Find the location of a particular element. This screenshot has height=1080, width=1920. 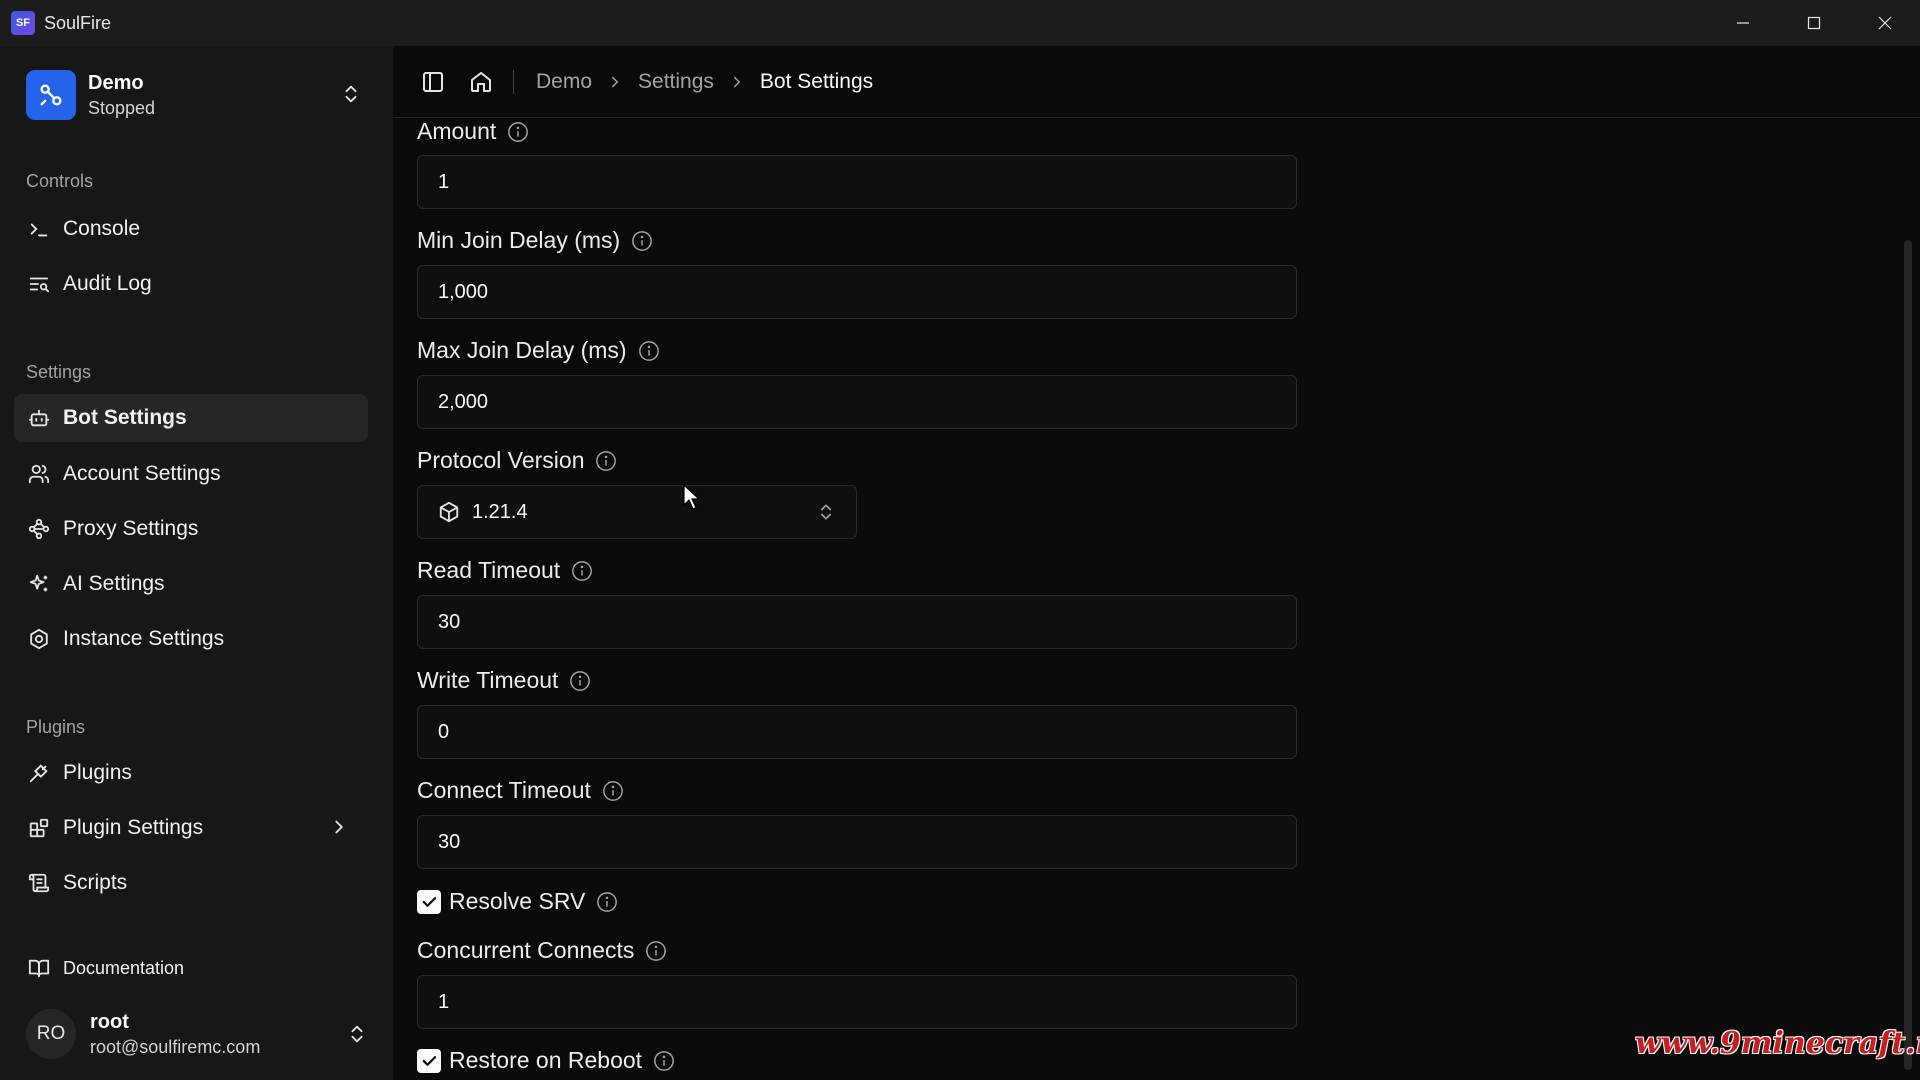

home-icon is located at coordinates (481, 81).